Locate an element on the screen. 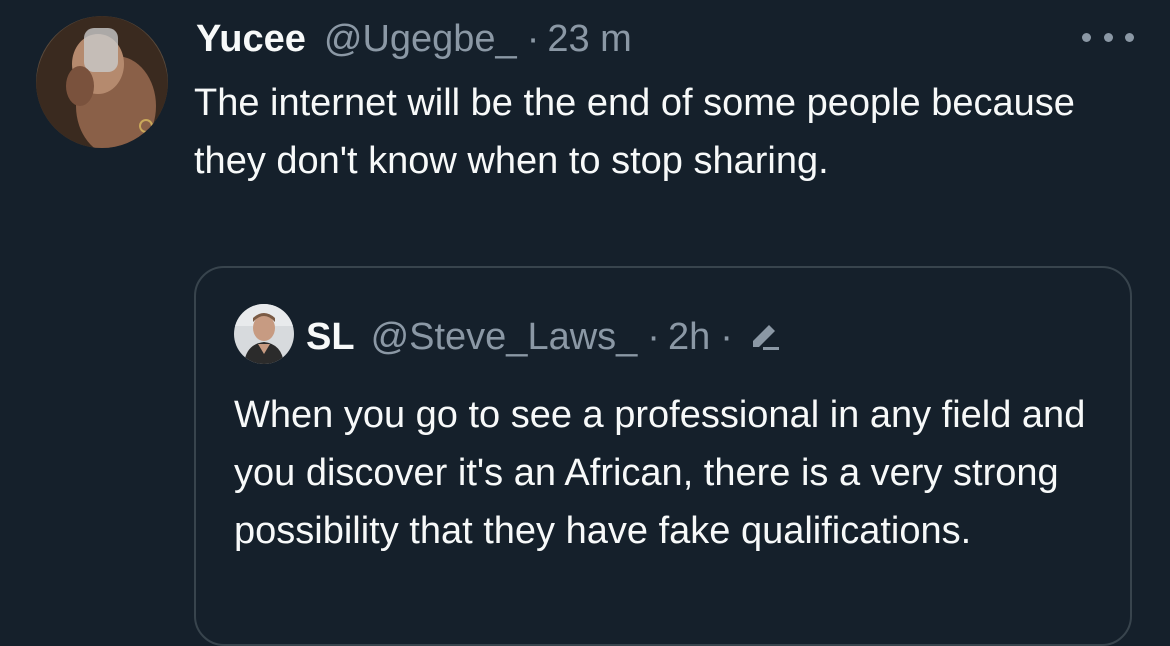 Image resolution: width=1170 pixels, height=646 pixels. author-handle: @Ugegbe_ is located at coordinates (420, 39).